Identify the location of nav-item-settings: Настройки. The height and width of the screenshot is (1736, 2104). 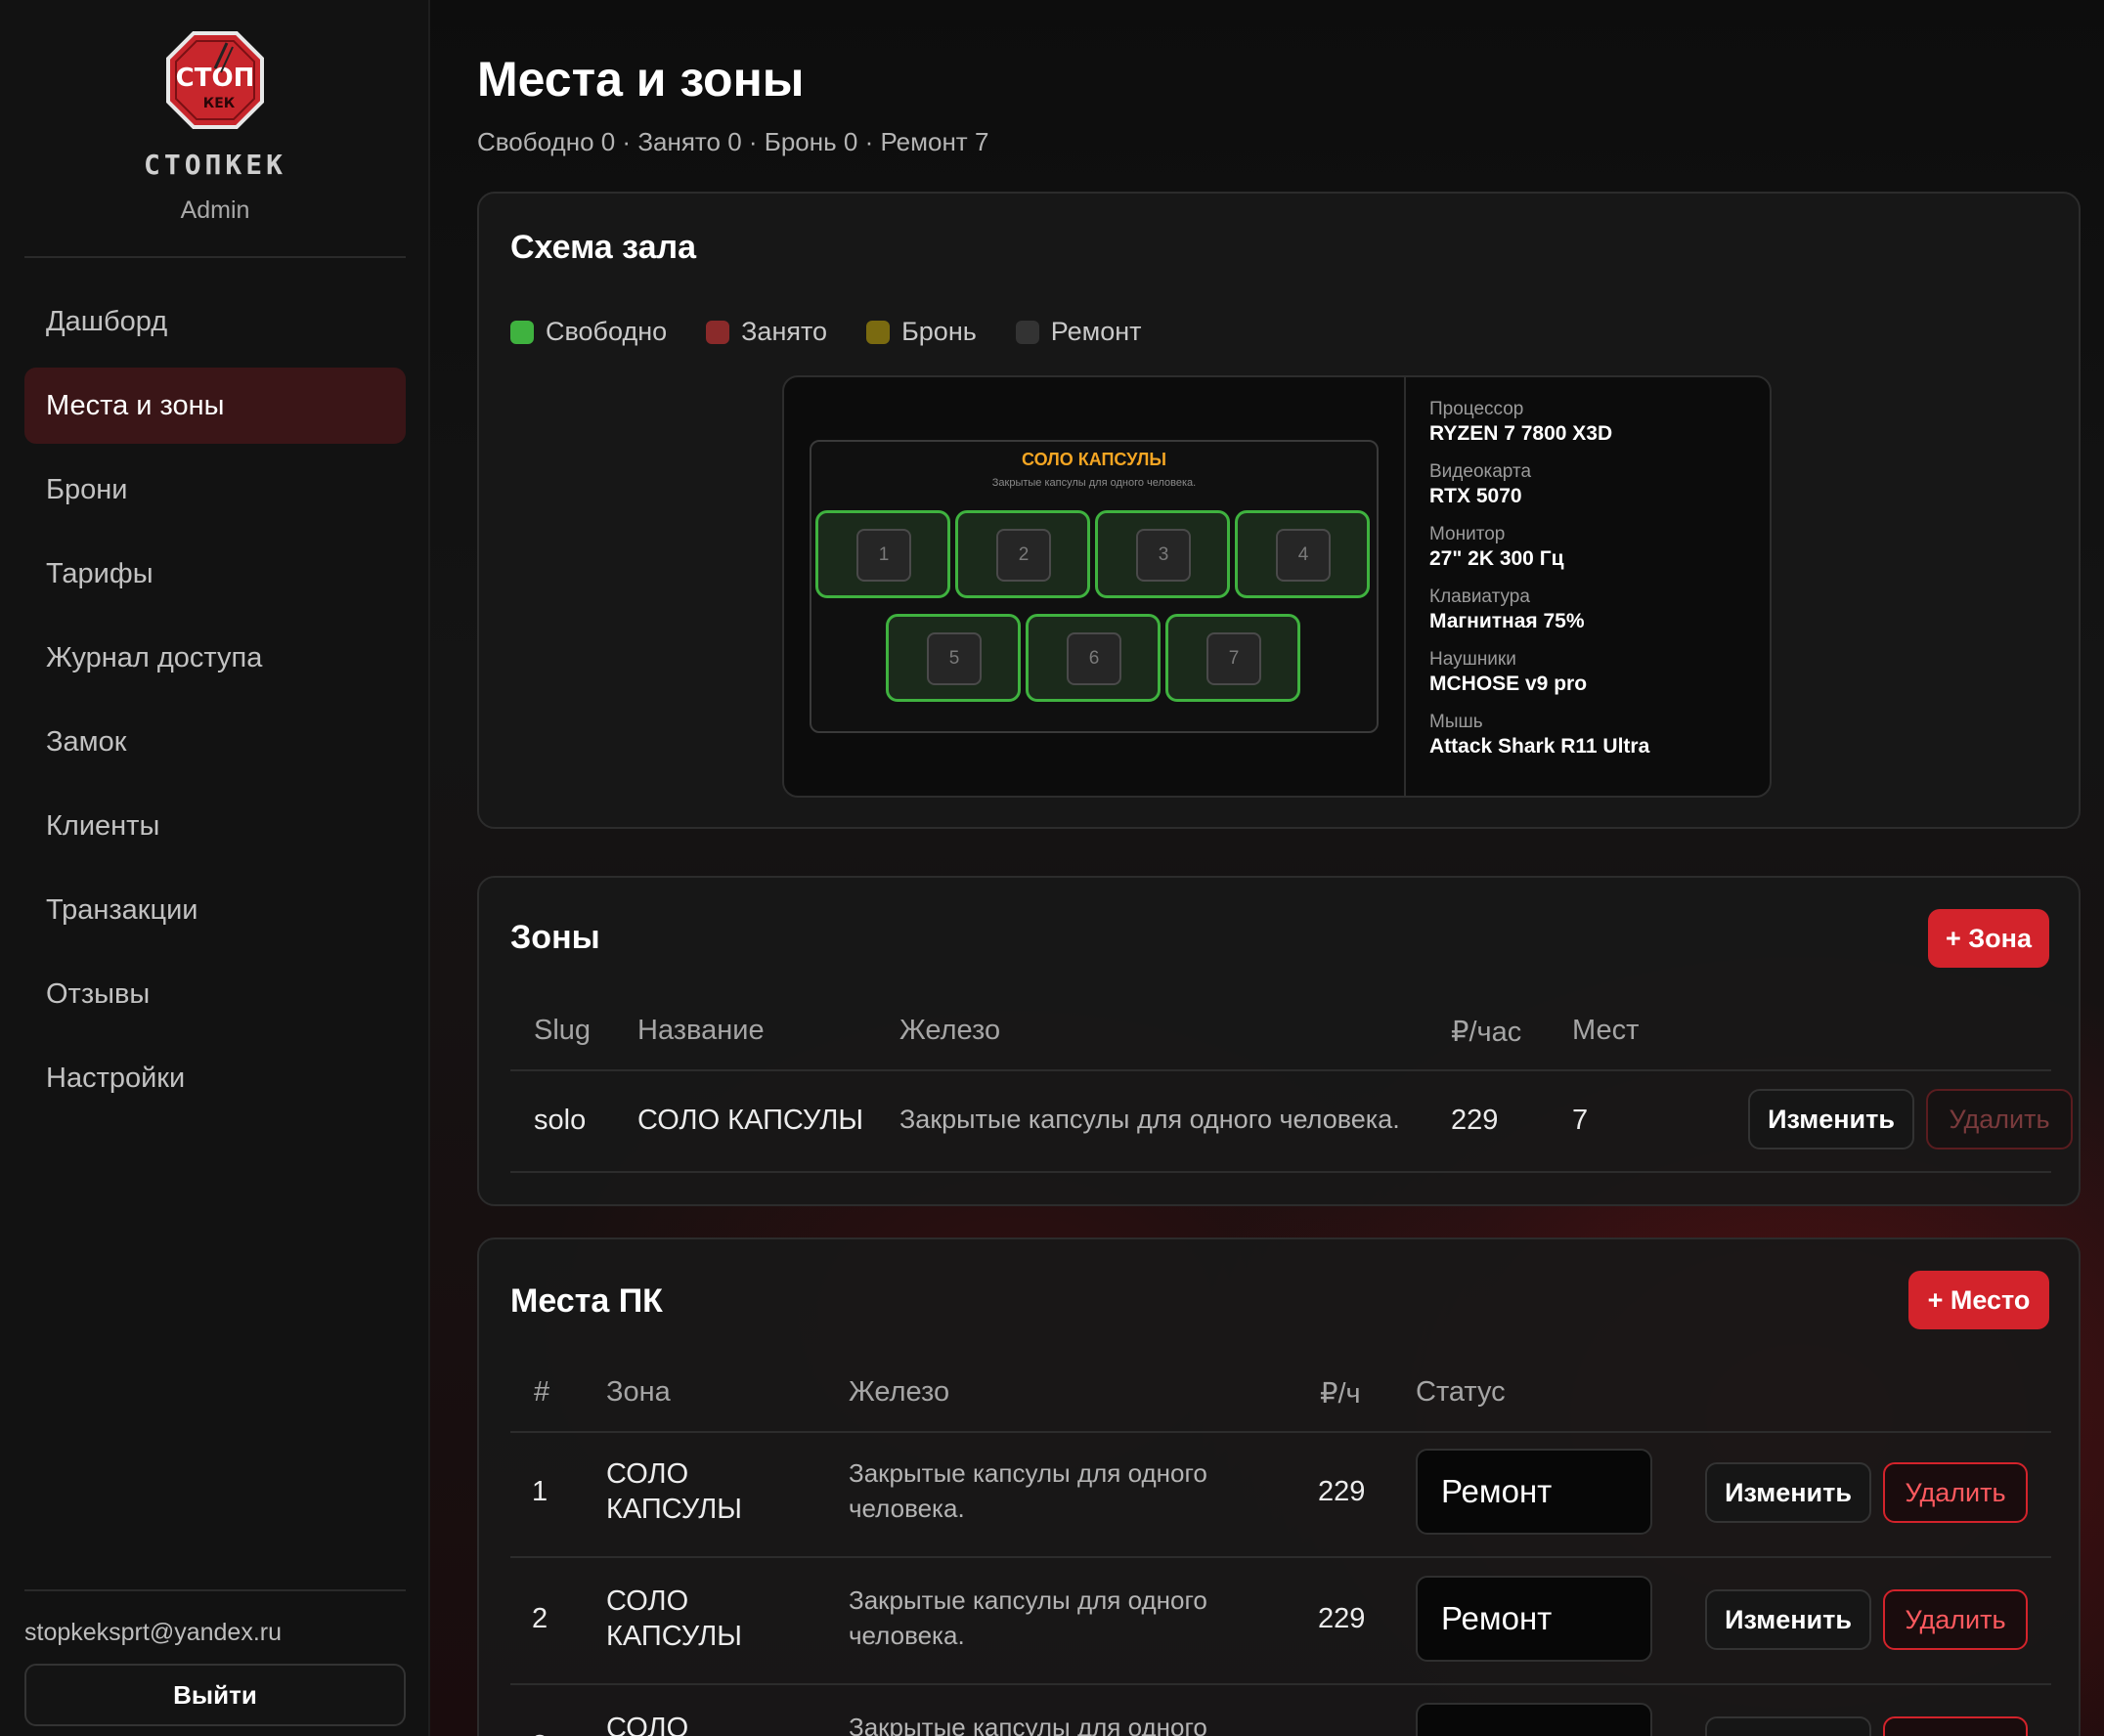
(215, 1078).